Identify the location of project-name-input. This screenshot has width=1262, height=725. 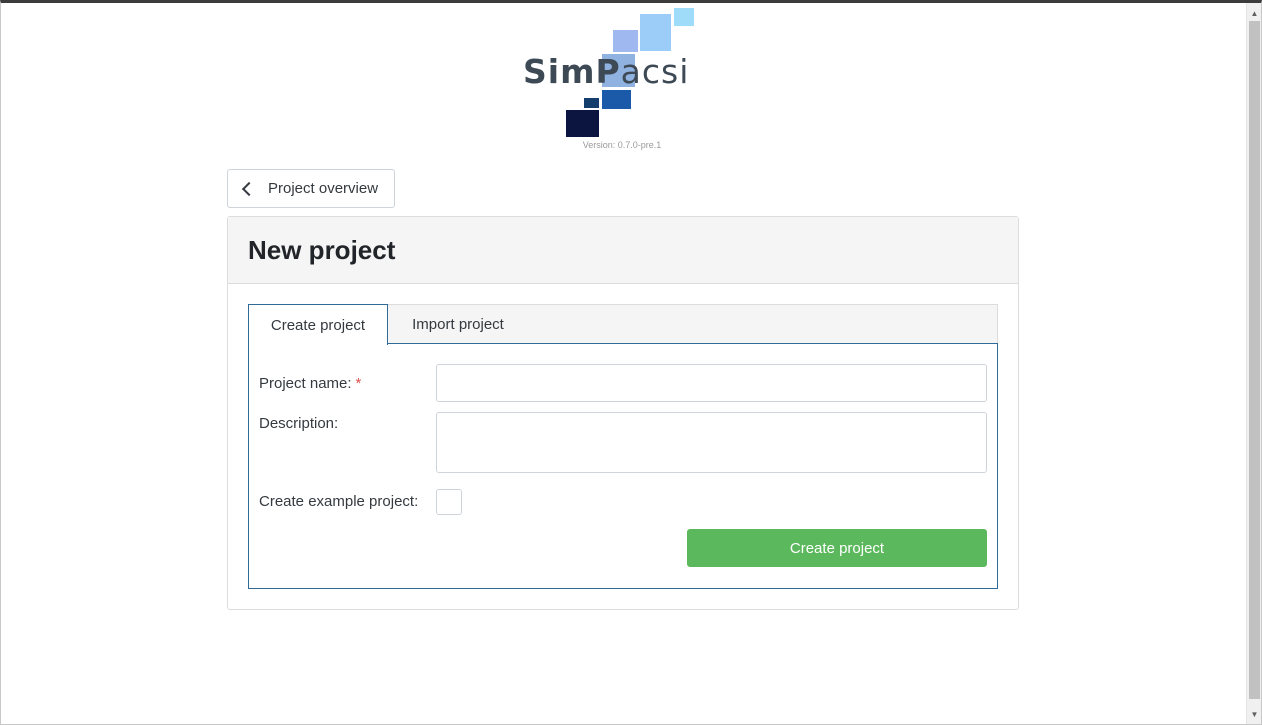
(711, 383).